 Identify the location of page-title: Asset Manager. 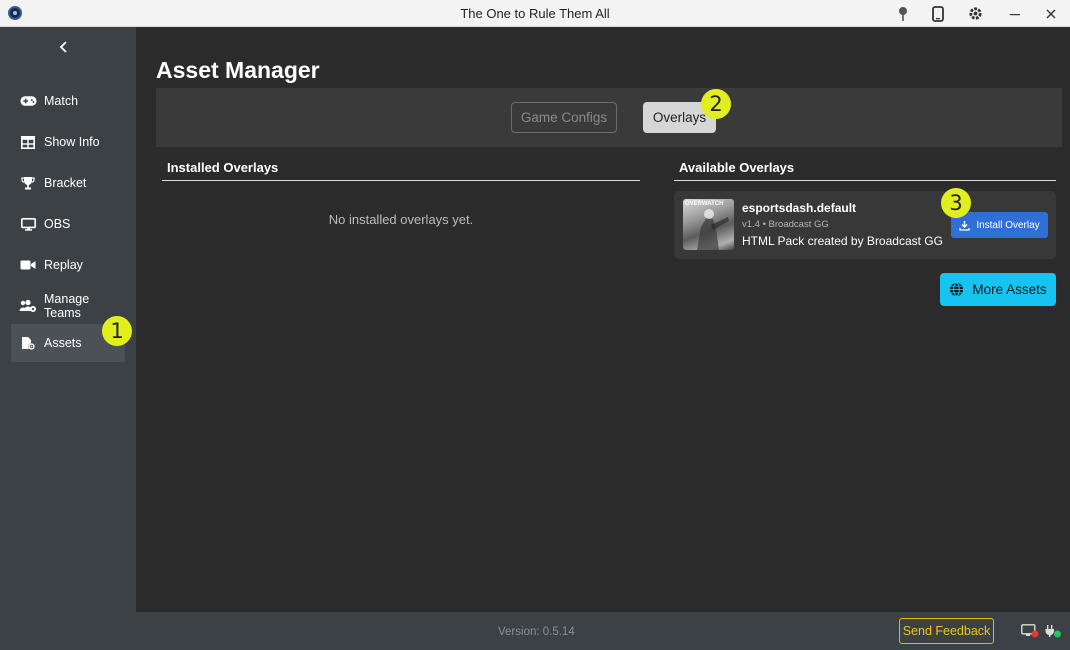
(238, 70).